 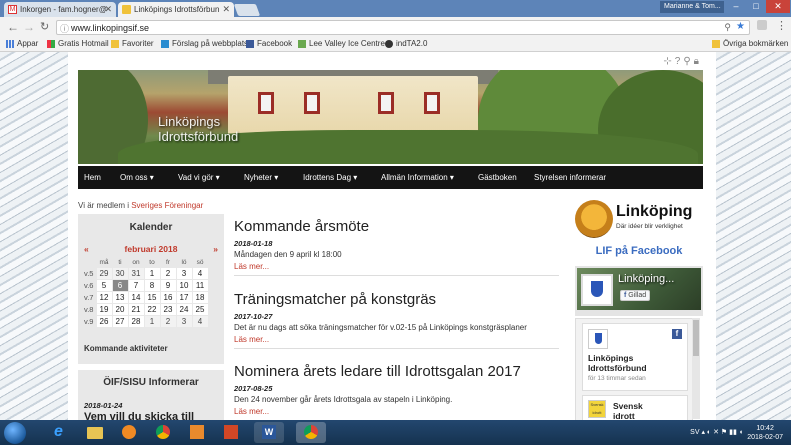 What do you see at coordinates (22, 43) in the screenshot?
I see `bookmark-apps: Appar` at bounding box center [22, 43].